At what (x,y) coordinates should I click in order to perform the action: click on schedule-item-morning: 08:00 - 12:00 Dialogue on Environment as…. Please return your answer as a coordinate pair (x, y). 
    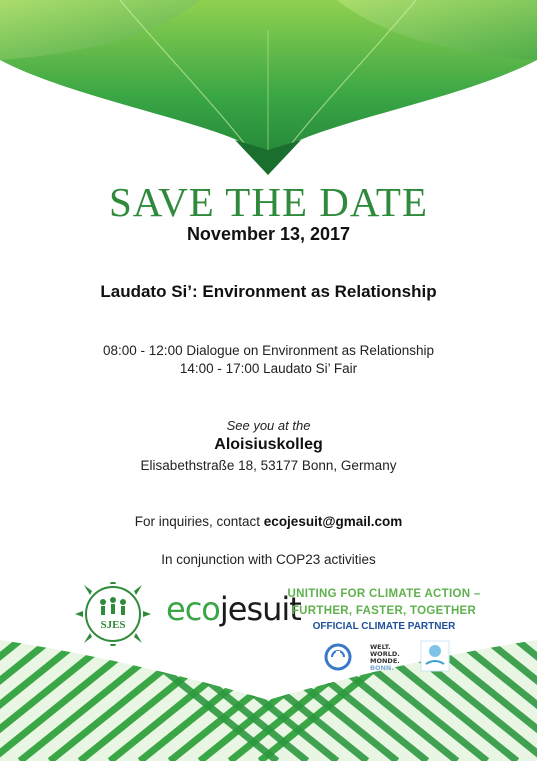
    Looking at the image, I should click on (268, 350).